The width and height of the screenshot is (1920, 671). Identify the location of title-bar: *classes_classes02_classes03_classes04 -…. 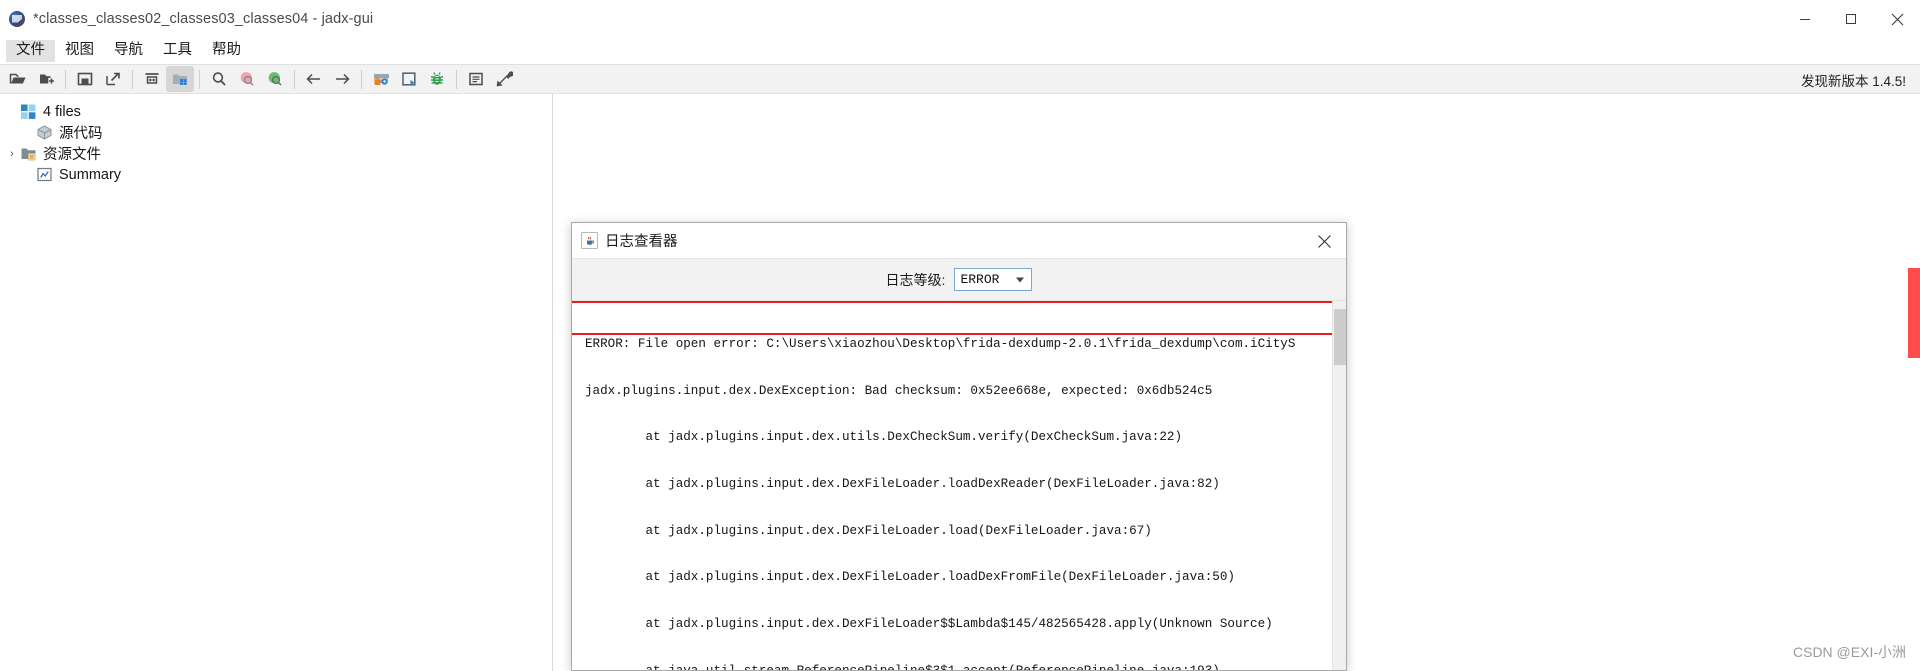
(960, 19).